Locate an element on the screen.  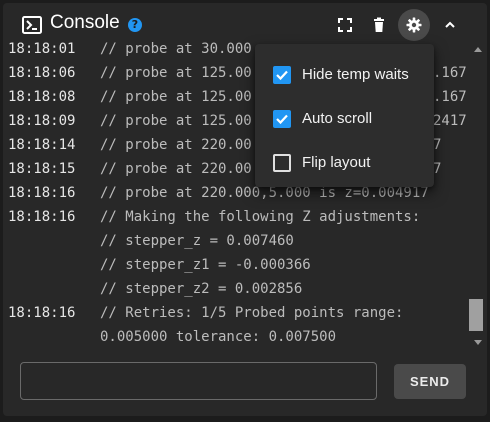
log-time: 18:18:01 is located at coordinates (42, 49).